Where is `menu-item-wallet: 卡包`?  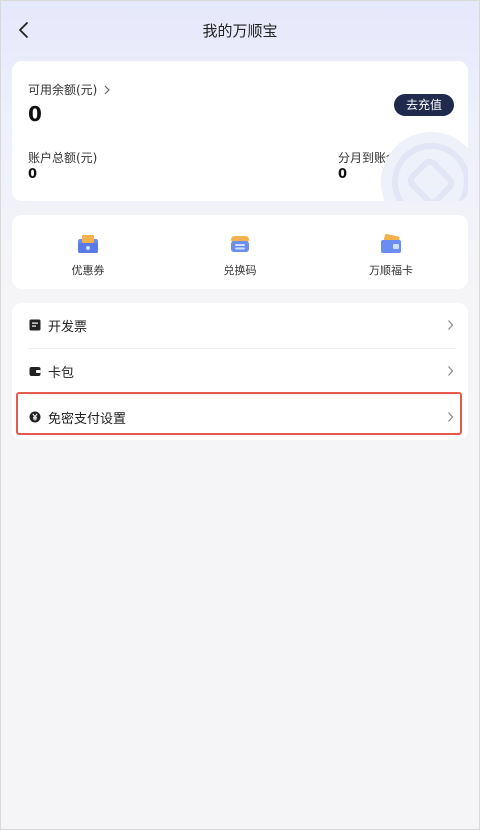
menu-item-wallet: 卡包 is located at coordinates (240, 371).